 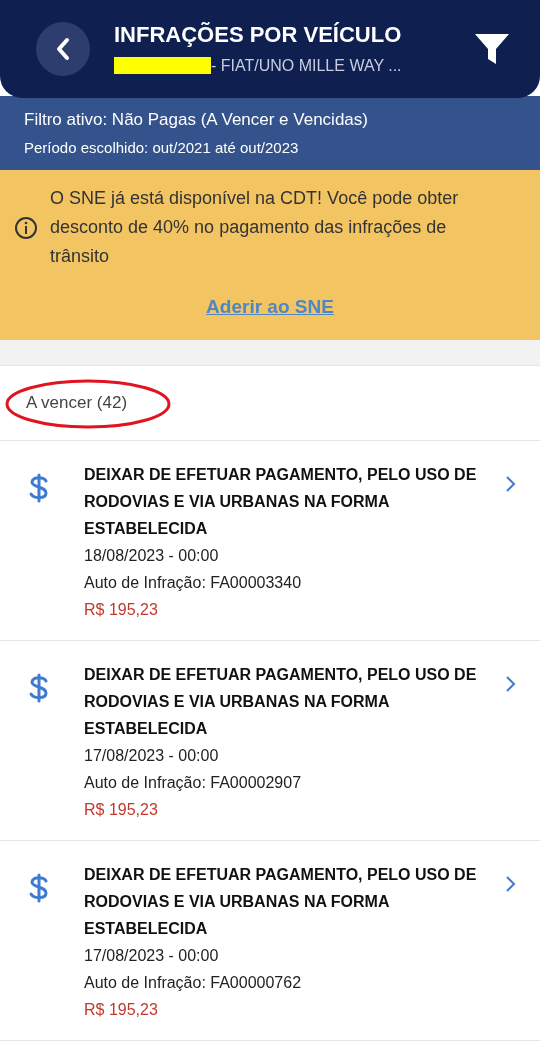 What do you see at coordinates (193, 583) in the screenshot?
I see `infraction-code: Auto de Infração: FA00003340` at bounding box center [193, 583].